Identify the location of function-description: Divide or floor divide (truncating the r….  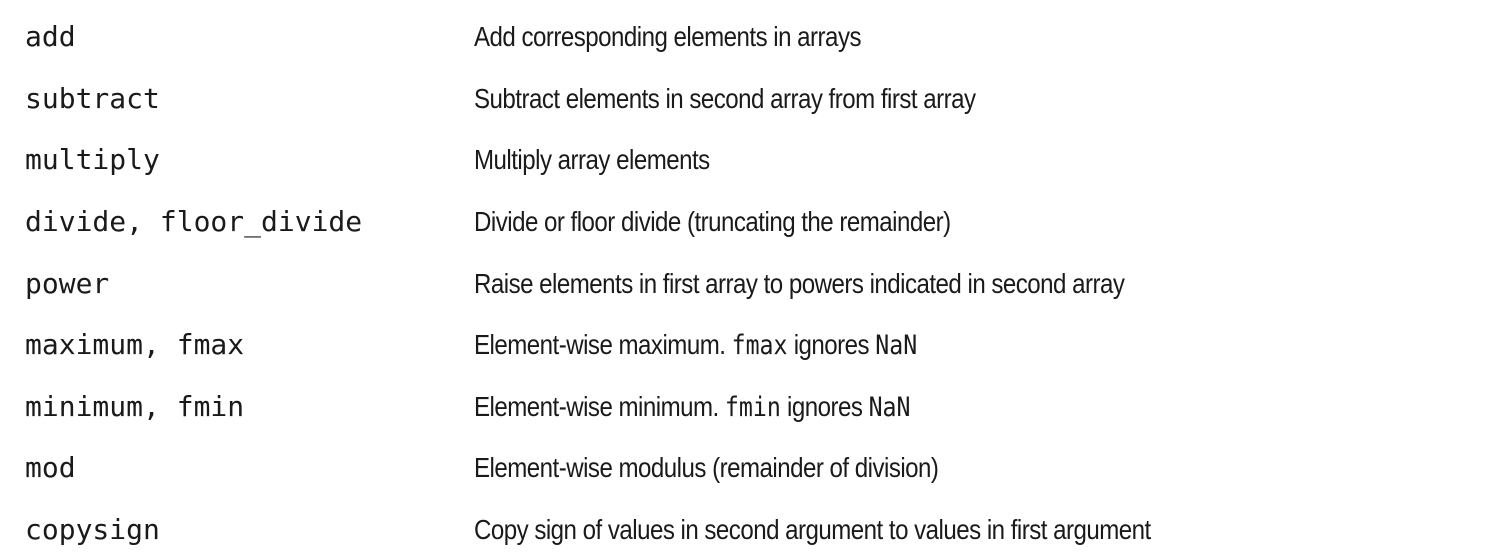
(712, 221).